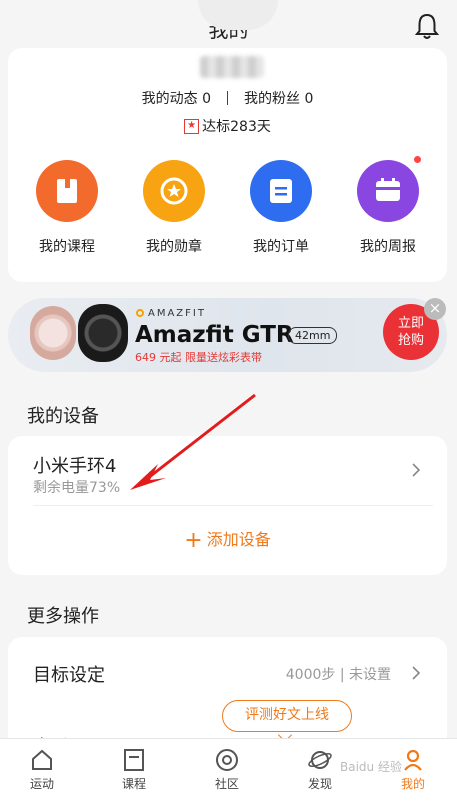 The height and width of the screenshot is (802, 457). I want to click on brand-logo-icon, so click(140, 313).